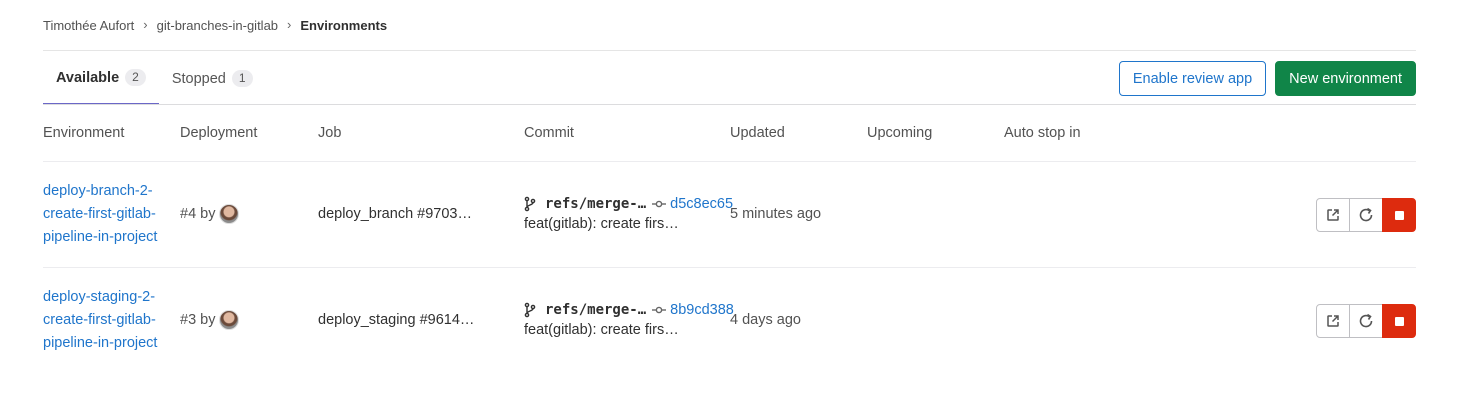 Image resolution: width=1459 pixels, height=411 pixels. Describe the element at coordinates (701, 204) in the screenshot. I see `commit-sha-link: d5c8ec65` at that location.